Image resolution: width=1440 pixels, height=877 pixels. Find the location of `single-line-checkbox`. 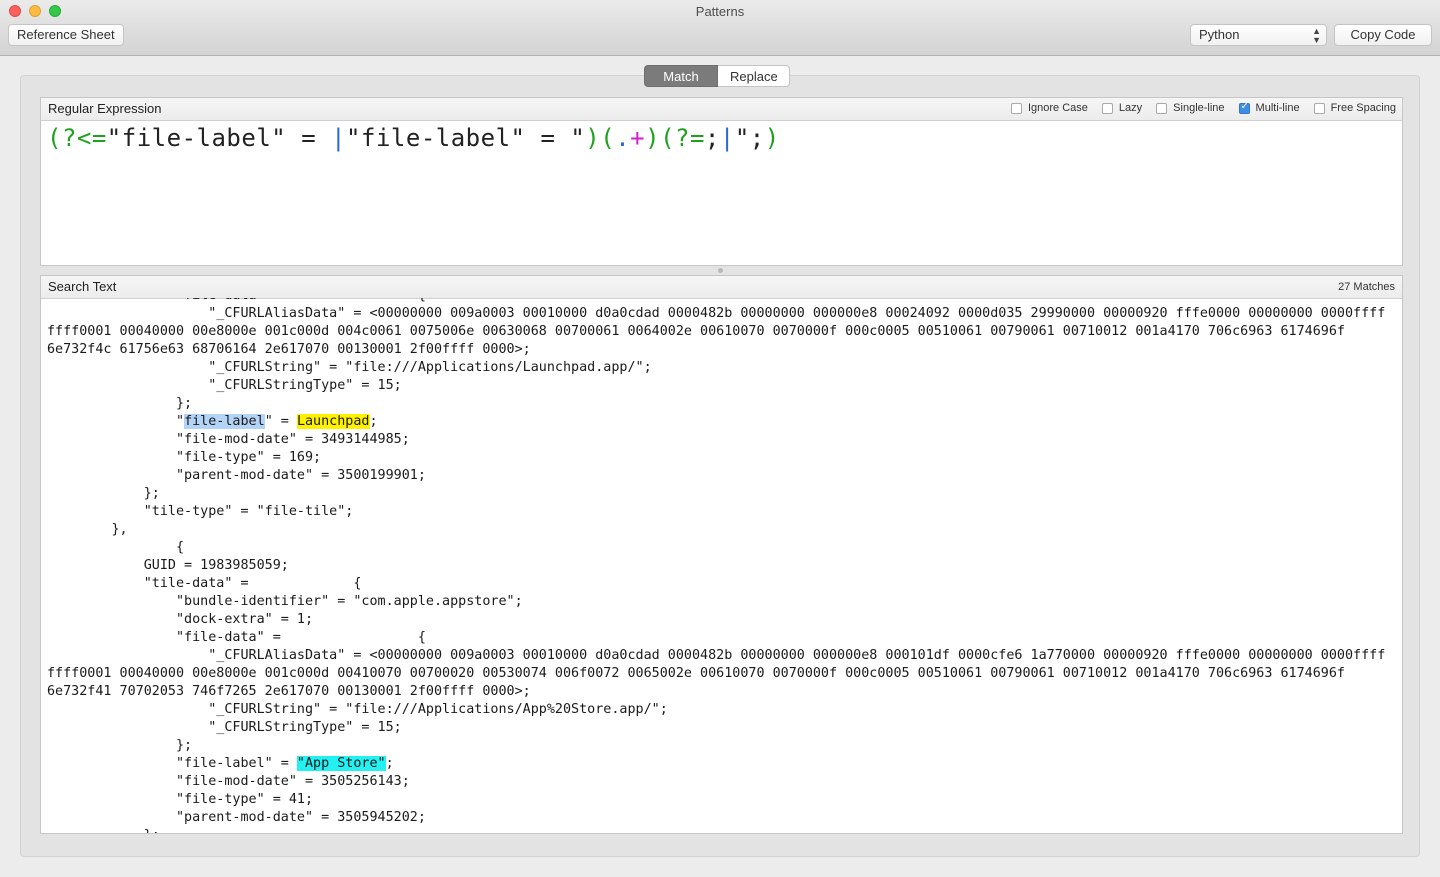

single-line-checkbox is located at coordinates (1162, 108).